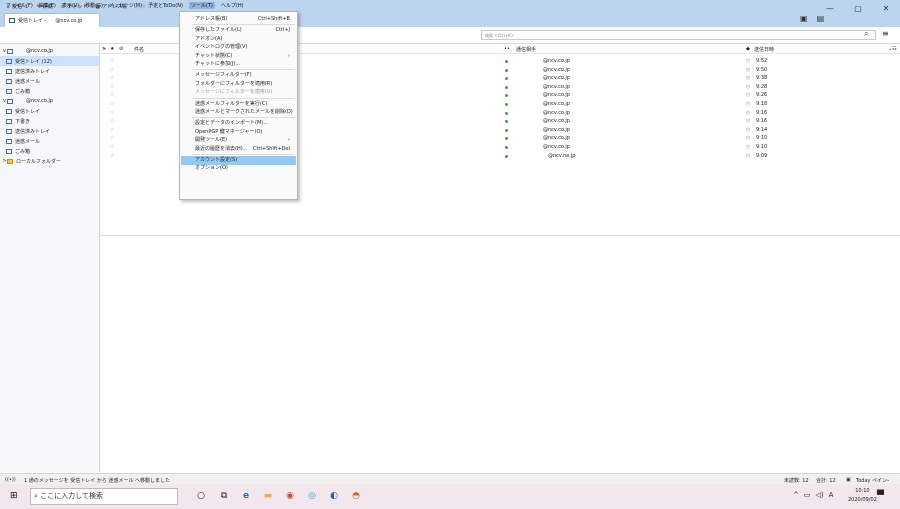 This screenshot has height=509, width=900. I want to click on menu-item-label: イベントログの管理(V), so click(221, 47).